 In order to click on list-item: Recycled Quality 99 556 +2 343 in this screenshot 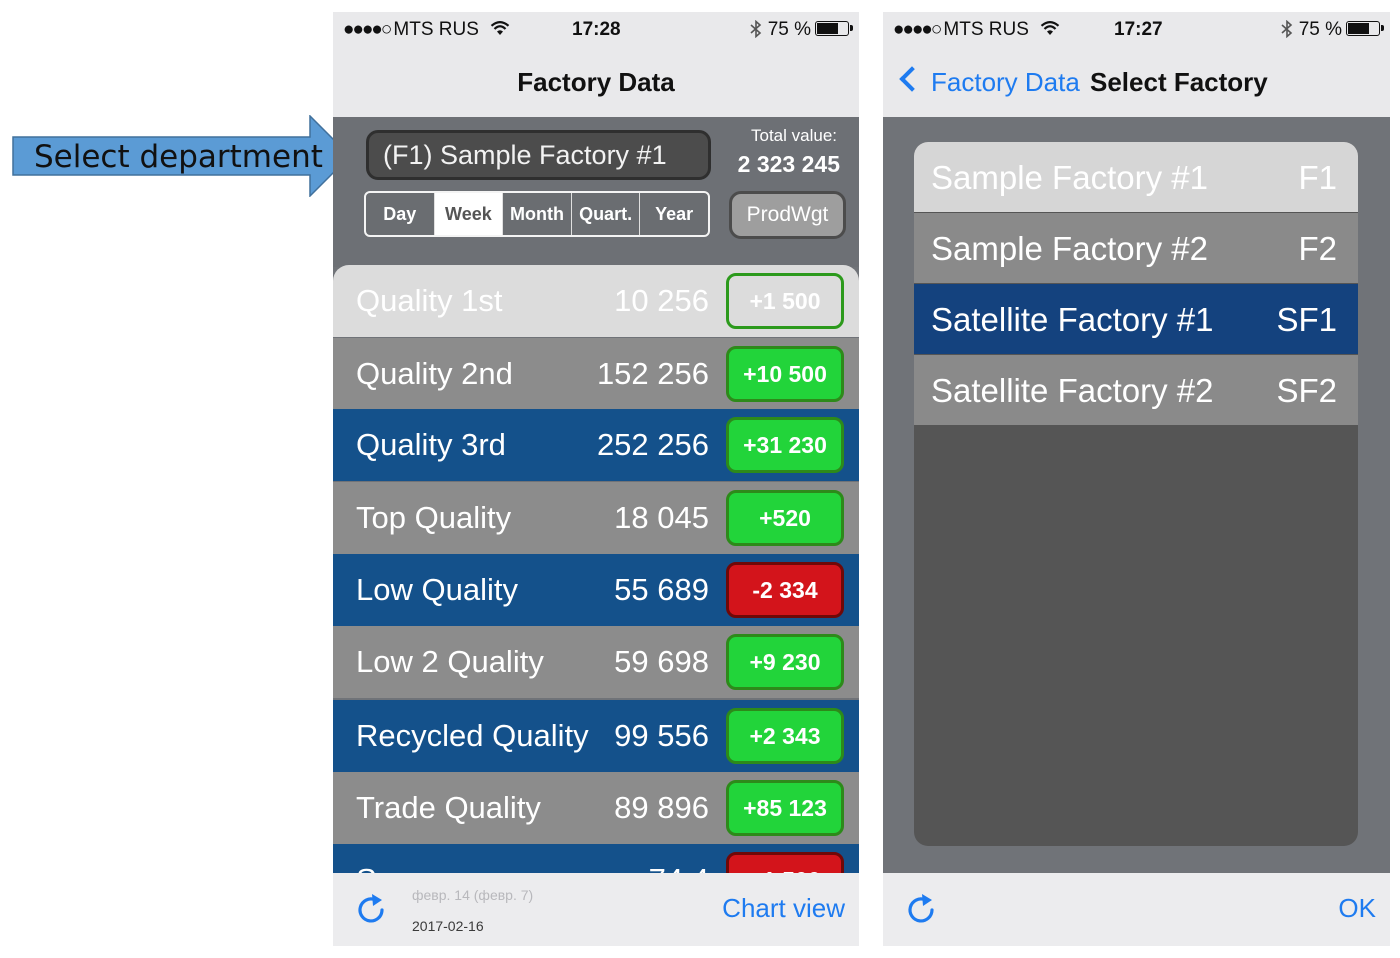, I will do `click(596, 736)`.